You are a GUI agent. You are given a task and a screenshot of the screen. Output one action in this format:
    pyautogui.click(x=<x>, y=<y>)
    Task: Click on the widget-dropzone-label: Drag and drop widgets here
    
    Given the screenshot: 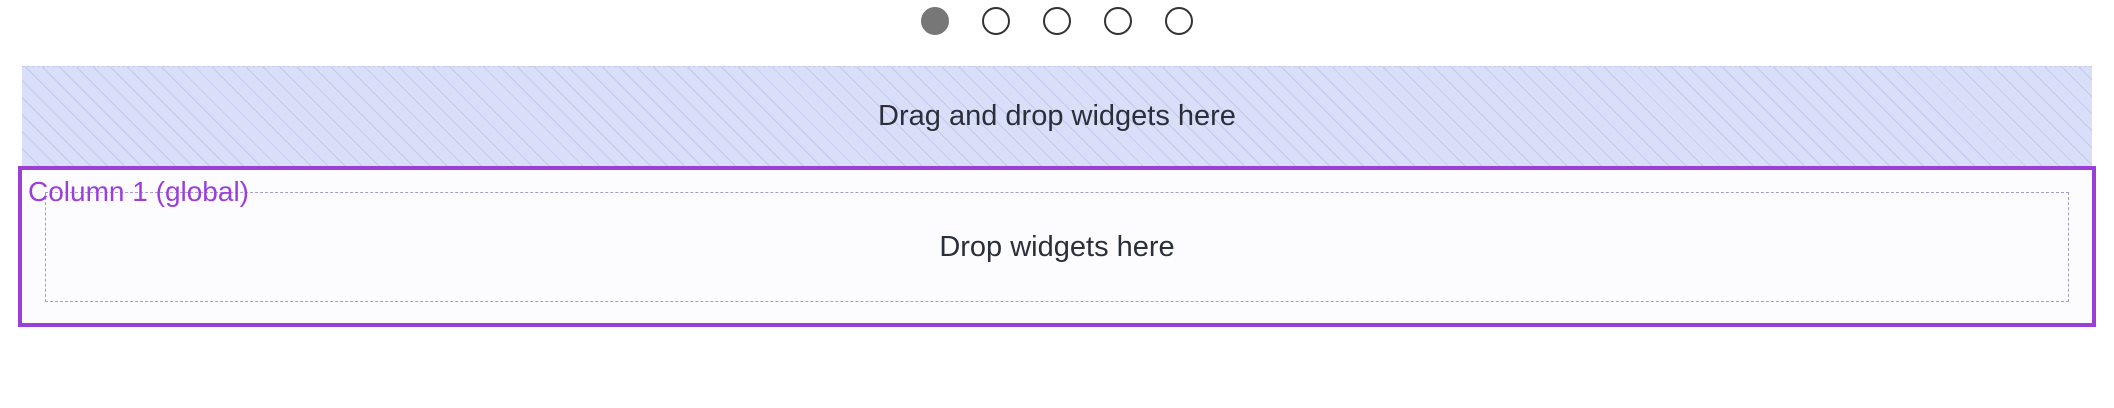 What is the action you would take?
    pyautogui.click(x=1057, y=116)
    